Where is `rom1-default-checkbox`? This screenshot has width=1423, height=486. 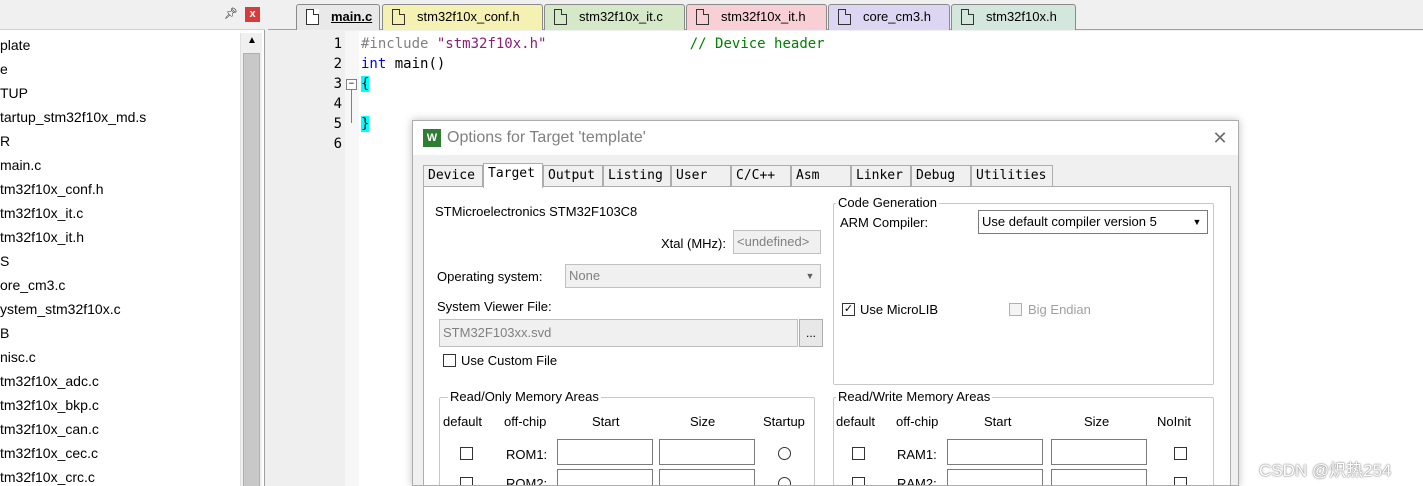 rom1-default-checkbox is located at coordinates (466, 453).